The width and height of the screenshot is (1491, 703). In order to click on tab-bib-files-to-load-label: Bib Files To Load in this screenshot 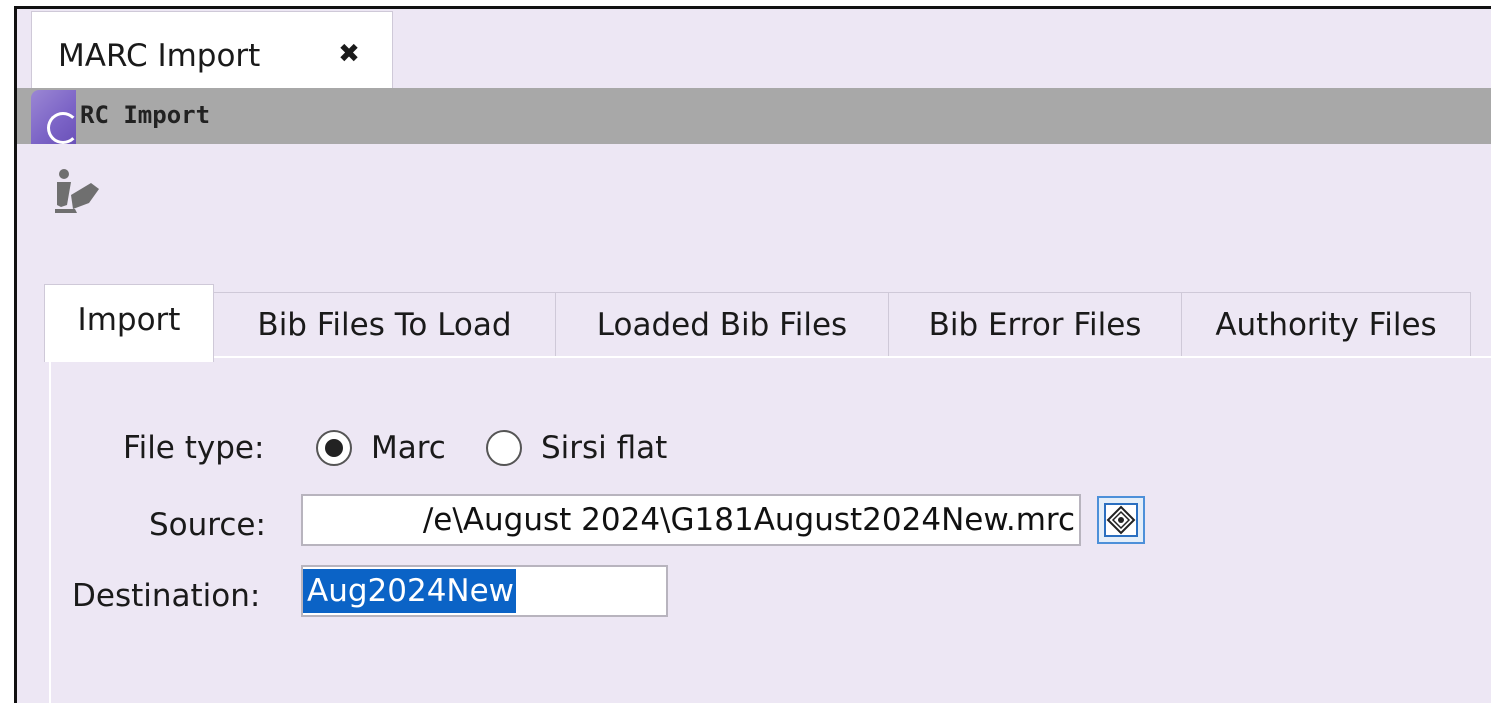, I will do `click(384, 325)`.